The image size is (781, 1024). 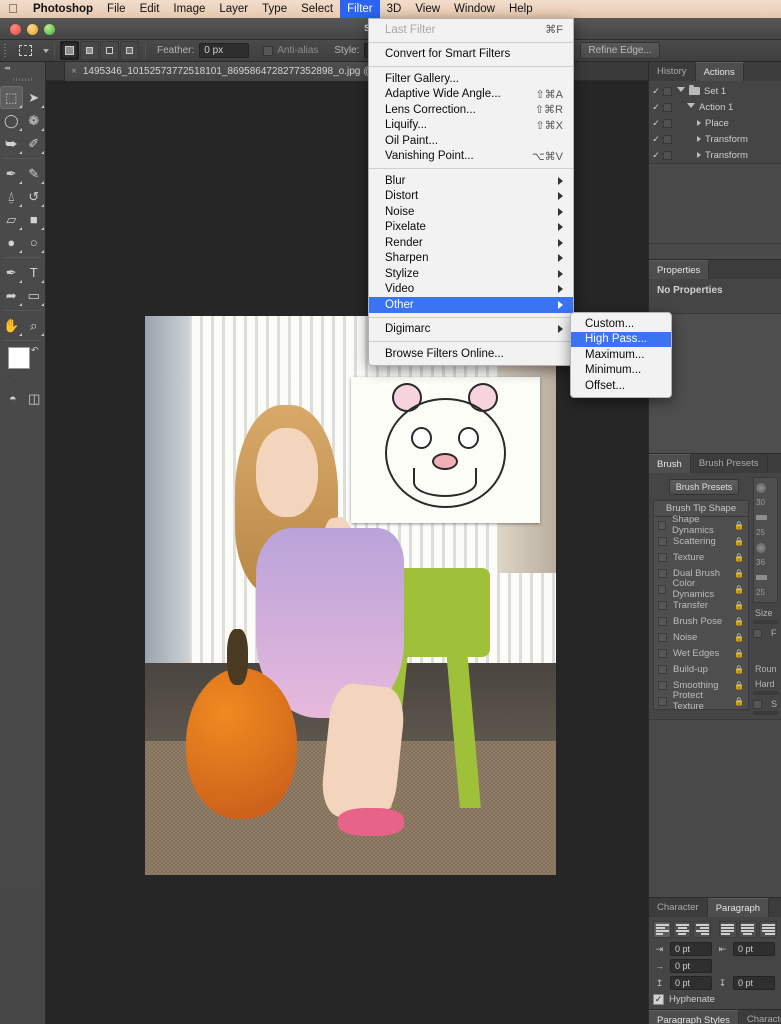 What do you see at coordinates (691, 949) in the screenshot?
I see `indent-left-margin-input: 0 pt` at bounding box center [691, 949].